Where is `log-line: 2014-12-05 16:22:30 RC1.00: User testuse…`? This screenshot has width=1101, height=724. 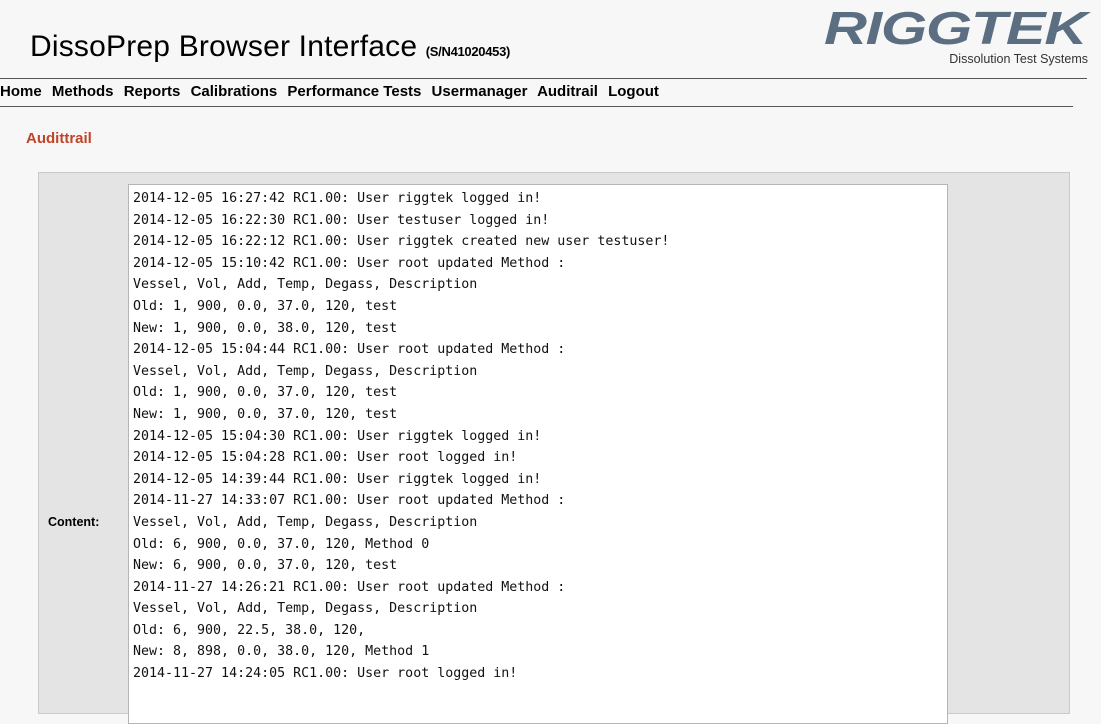 log-line: 2014-12-05 16:22:30 RC1.00: User testuse… is located at coordinates (341, 220).